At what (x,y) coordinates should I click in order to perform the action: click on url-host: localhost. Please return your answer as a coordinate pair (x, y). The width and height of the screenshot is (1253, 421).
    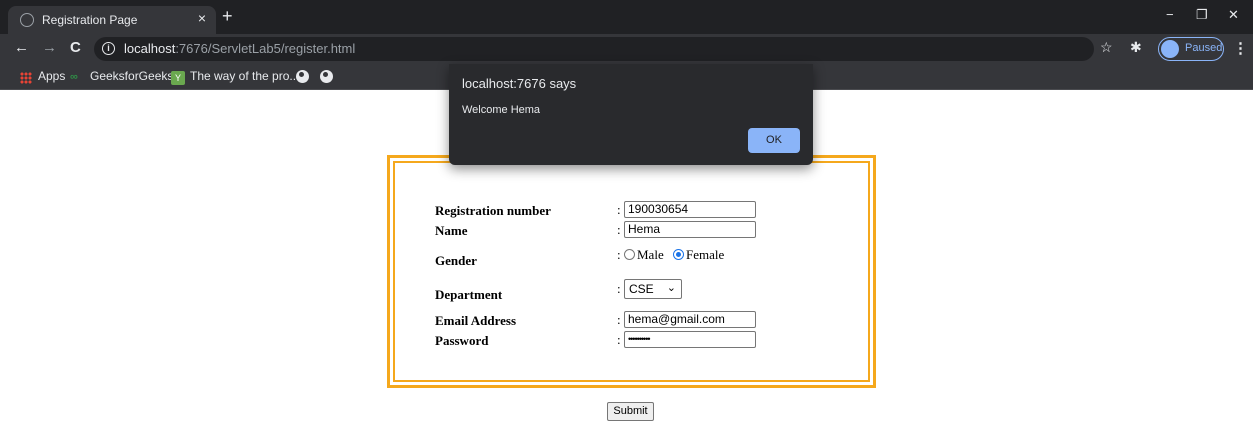
    Looking at the image, I should click on (150, 48).